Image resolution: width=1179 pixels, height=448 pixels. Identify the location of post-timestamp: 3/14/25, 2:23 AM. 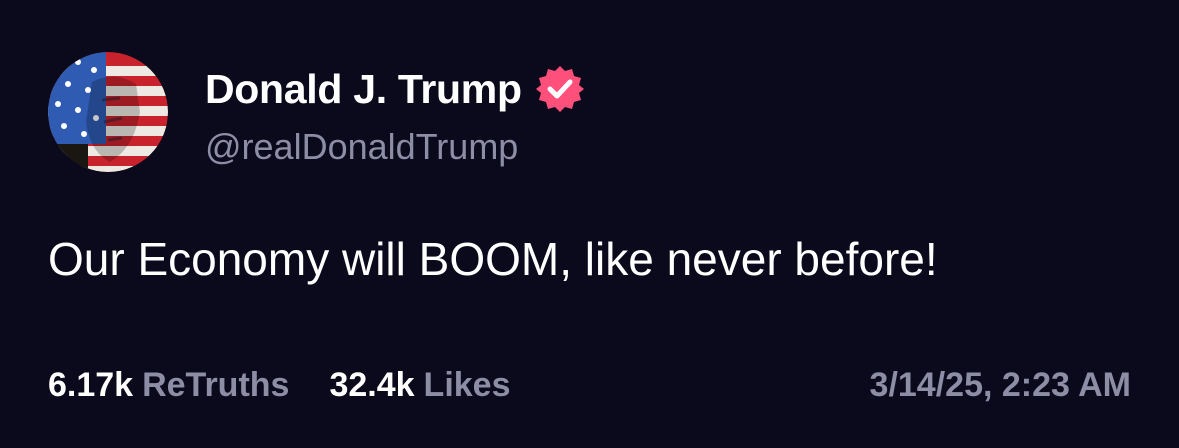
(1000, 385).